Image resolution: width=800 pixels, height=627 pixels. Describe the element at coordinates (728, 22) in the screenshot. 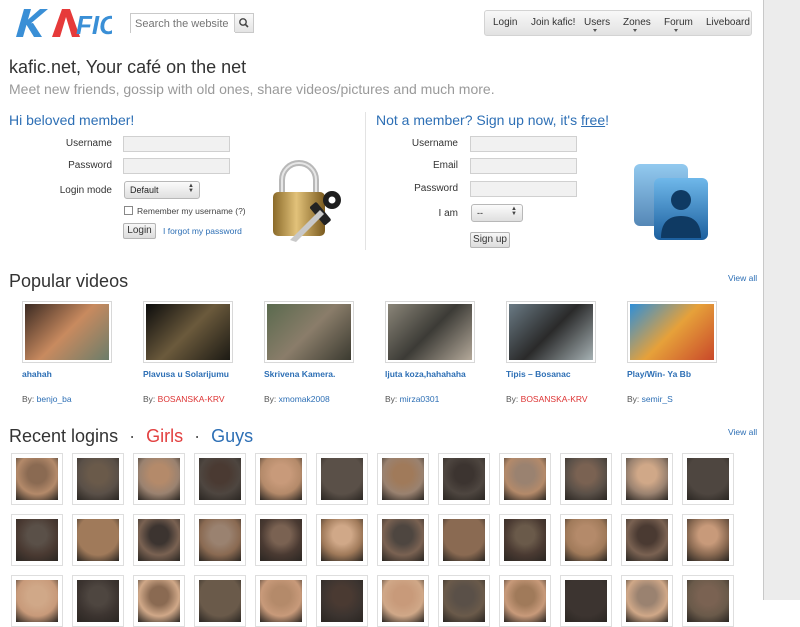

I see `nav-liveboard: Liveboard` at that location.